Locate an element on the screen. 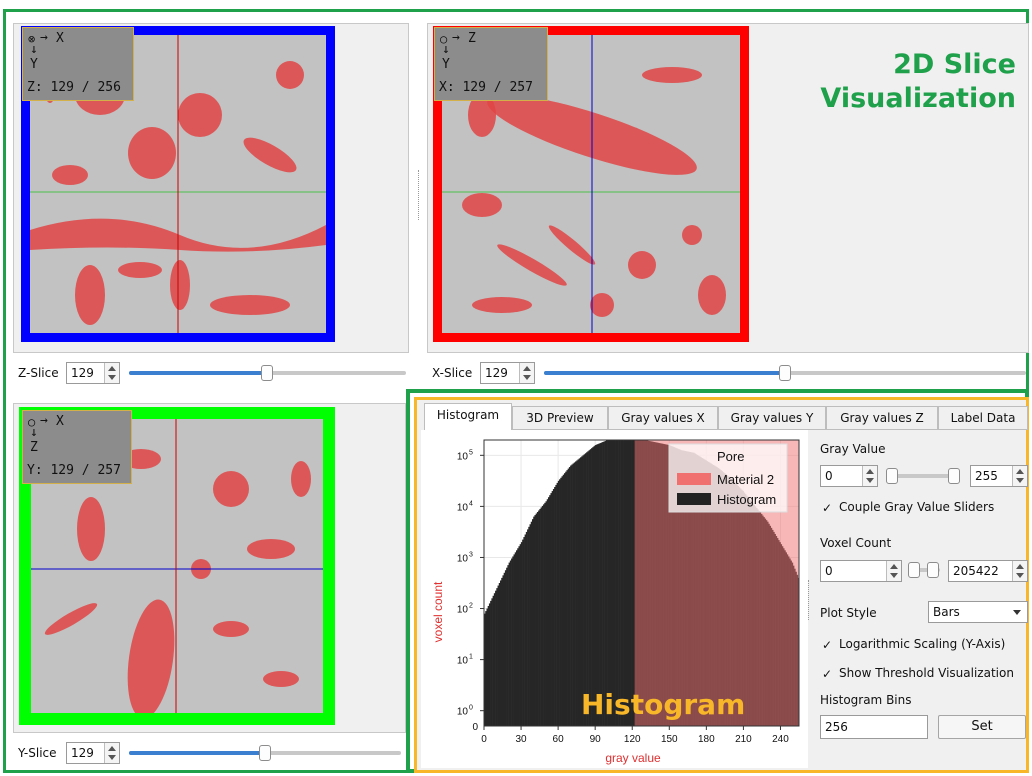  voxel-max-spinbox: 205422 is located at coordinates (988, 571).